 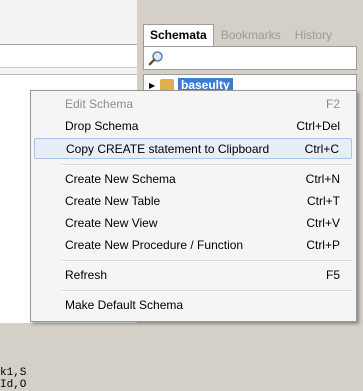 I want to click on tab-bookmarks: Bookmarks, so click(x=251, y=36).